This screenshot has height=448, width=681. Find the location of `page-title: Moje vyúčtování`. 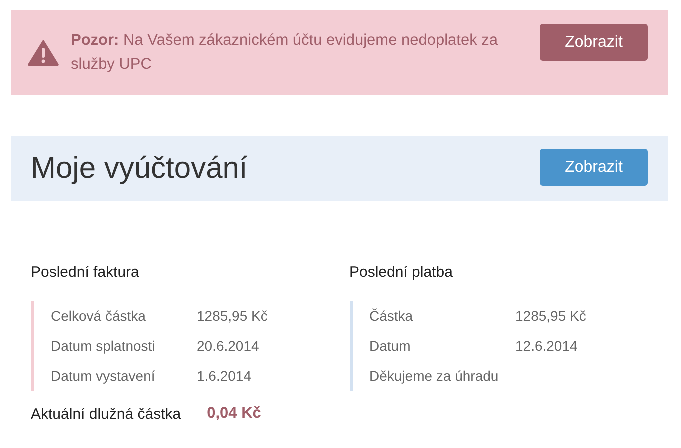

page-title: Moje vyúčtování is located at coordinates (139, 169).